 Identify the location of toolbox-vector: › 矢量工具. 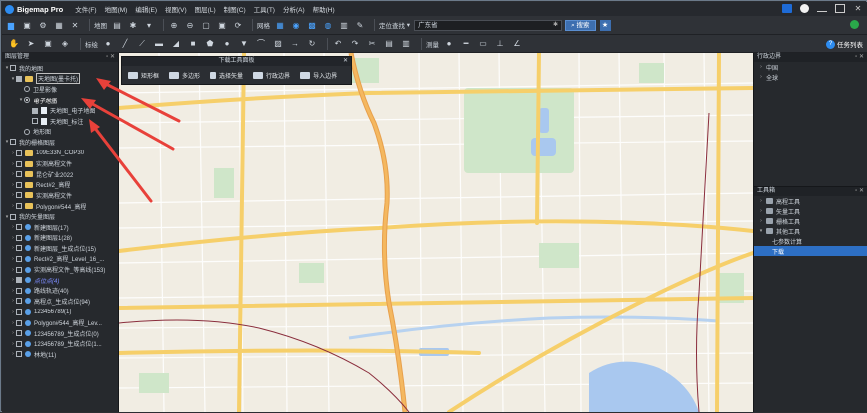
(810, 211).